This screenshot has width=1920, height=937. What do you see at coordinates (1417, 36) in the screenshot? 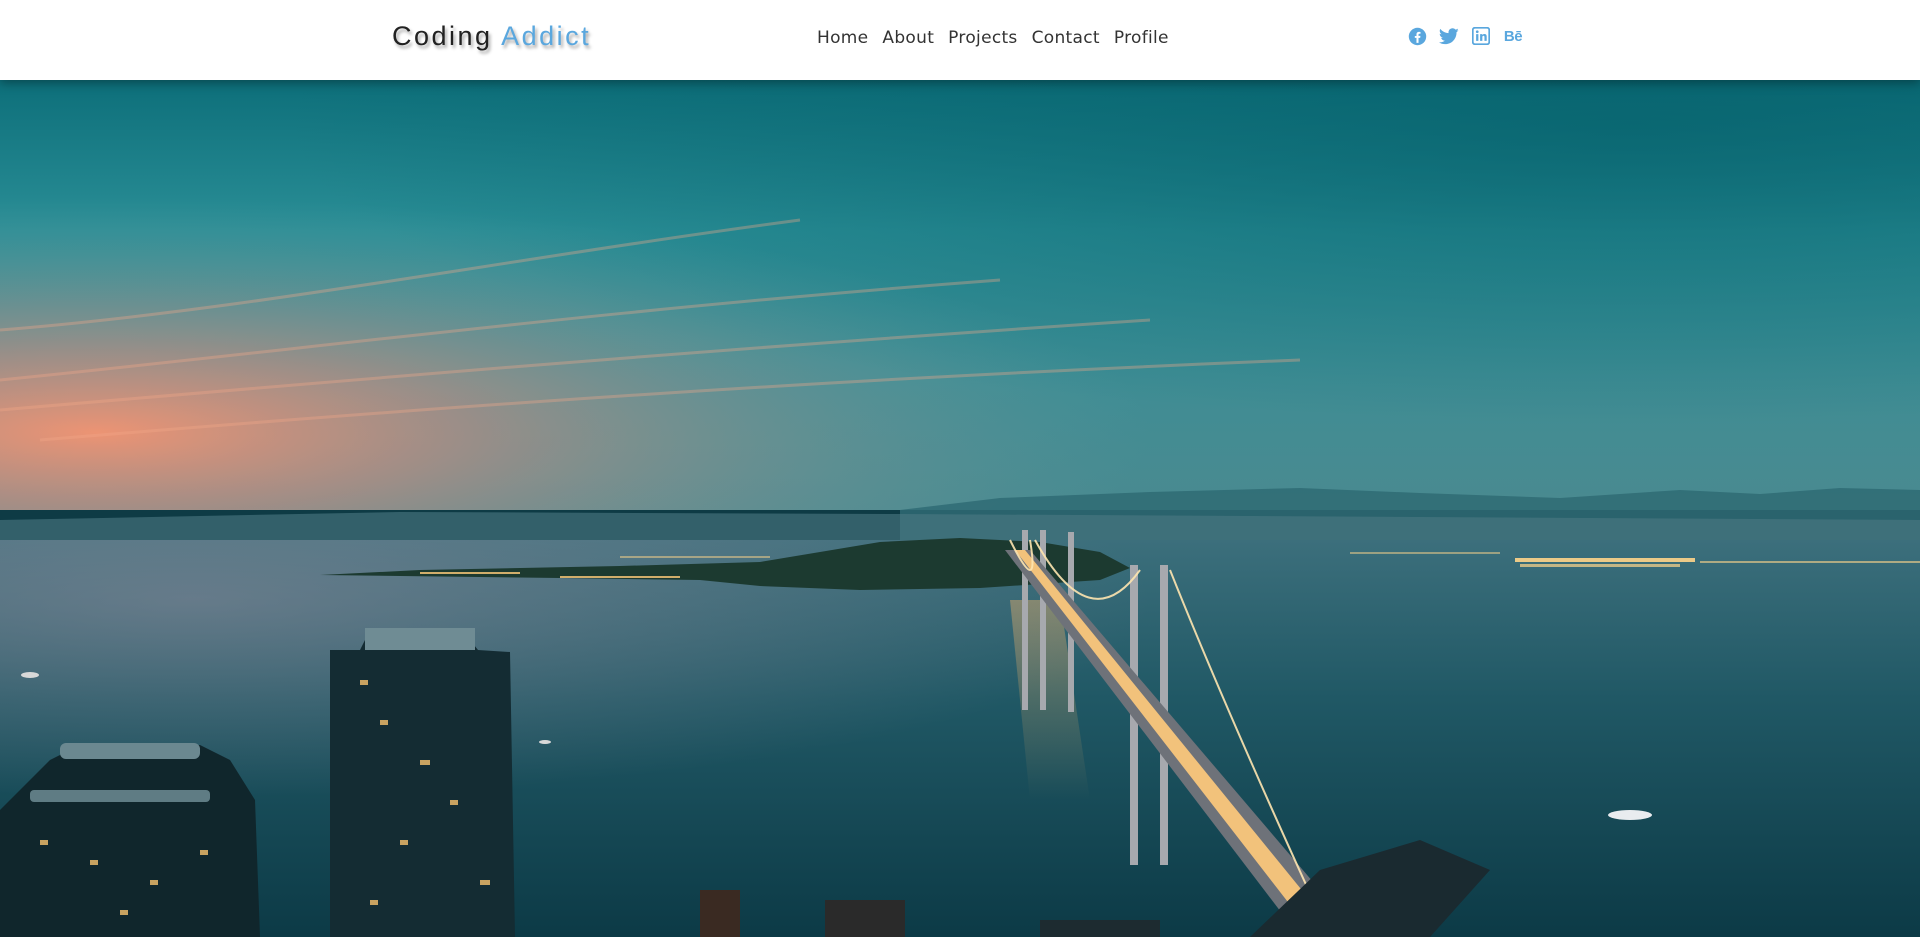
I see `facebook-icon` at bounding box center [1417, 36].